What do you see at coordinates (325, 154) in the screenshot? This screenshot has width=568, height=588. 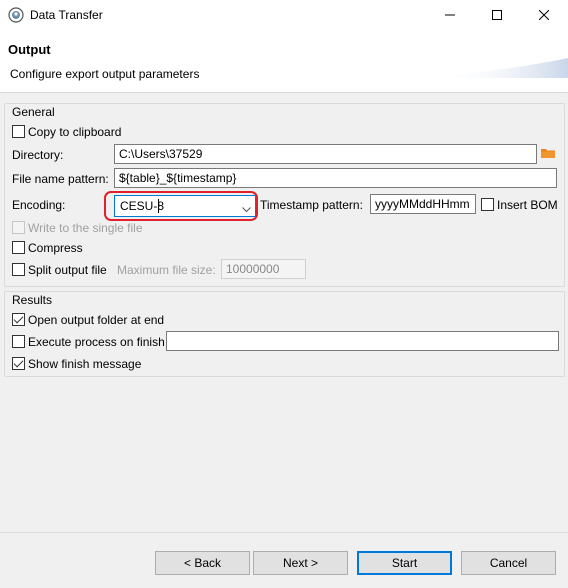 I see `directory-input: C:\Users\37529` at bounding box center [325, 154].